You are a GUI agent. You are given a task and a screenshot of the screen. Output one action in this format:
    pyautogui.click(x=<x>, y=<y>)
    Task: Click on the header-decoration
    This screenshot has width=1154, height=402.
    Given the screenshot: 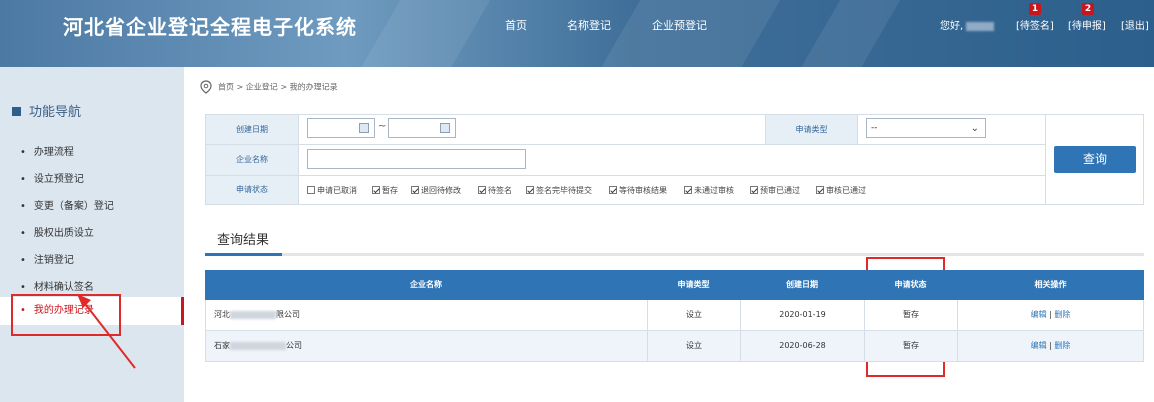 What is the action you would take?
    pyautogui.click(x=690, y=33)
    